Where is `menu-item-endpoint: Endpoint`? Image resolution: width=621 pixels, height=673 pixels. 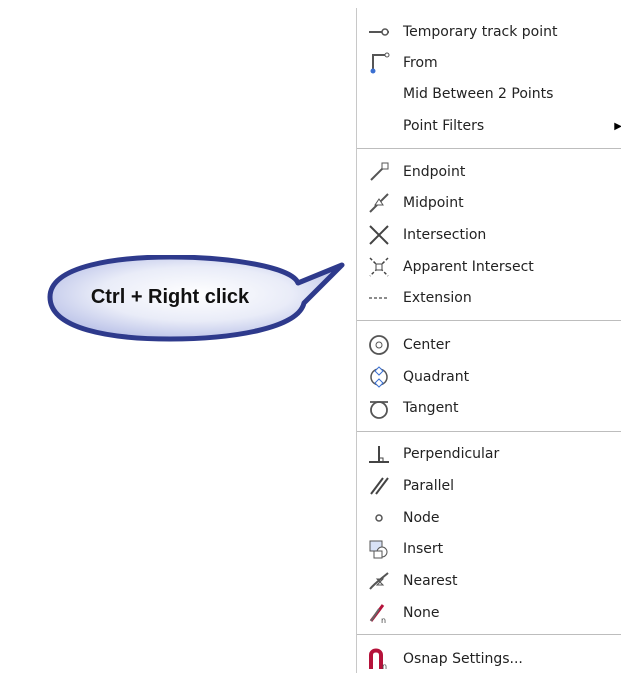
menu-item-endpoint: Endpoint is located at coordinates (489, 172).